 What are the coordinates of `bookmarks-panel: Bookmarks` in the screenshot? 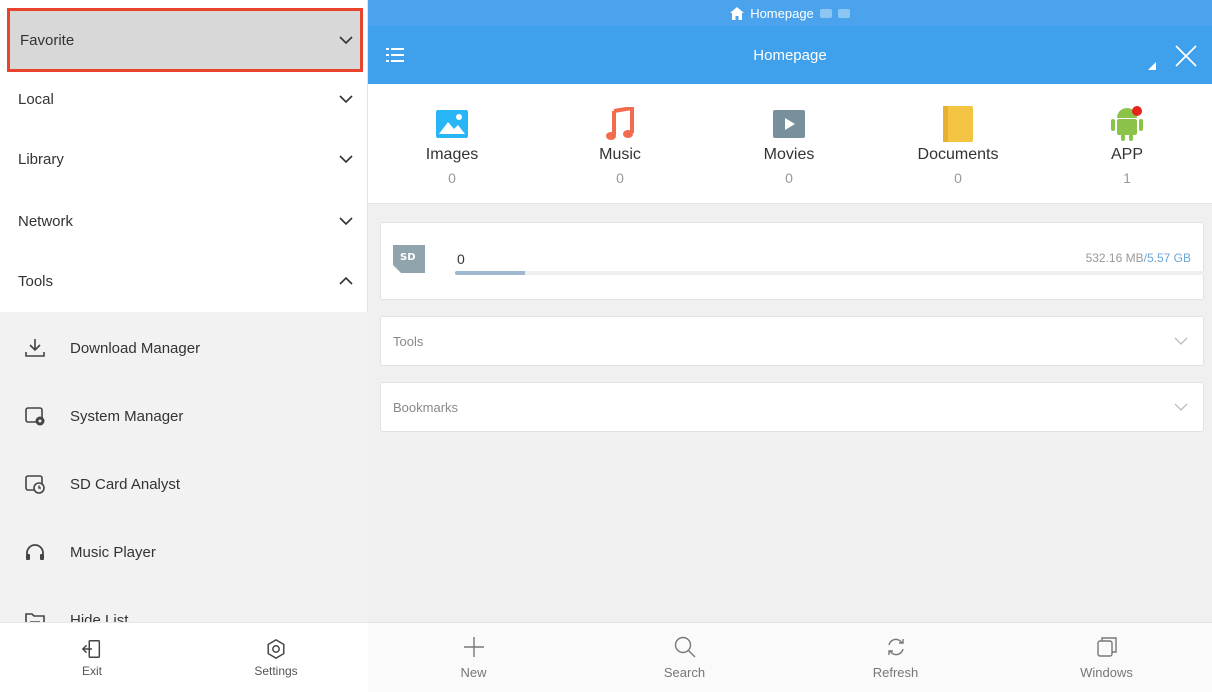 It's located at (792, 407).